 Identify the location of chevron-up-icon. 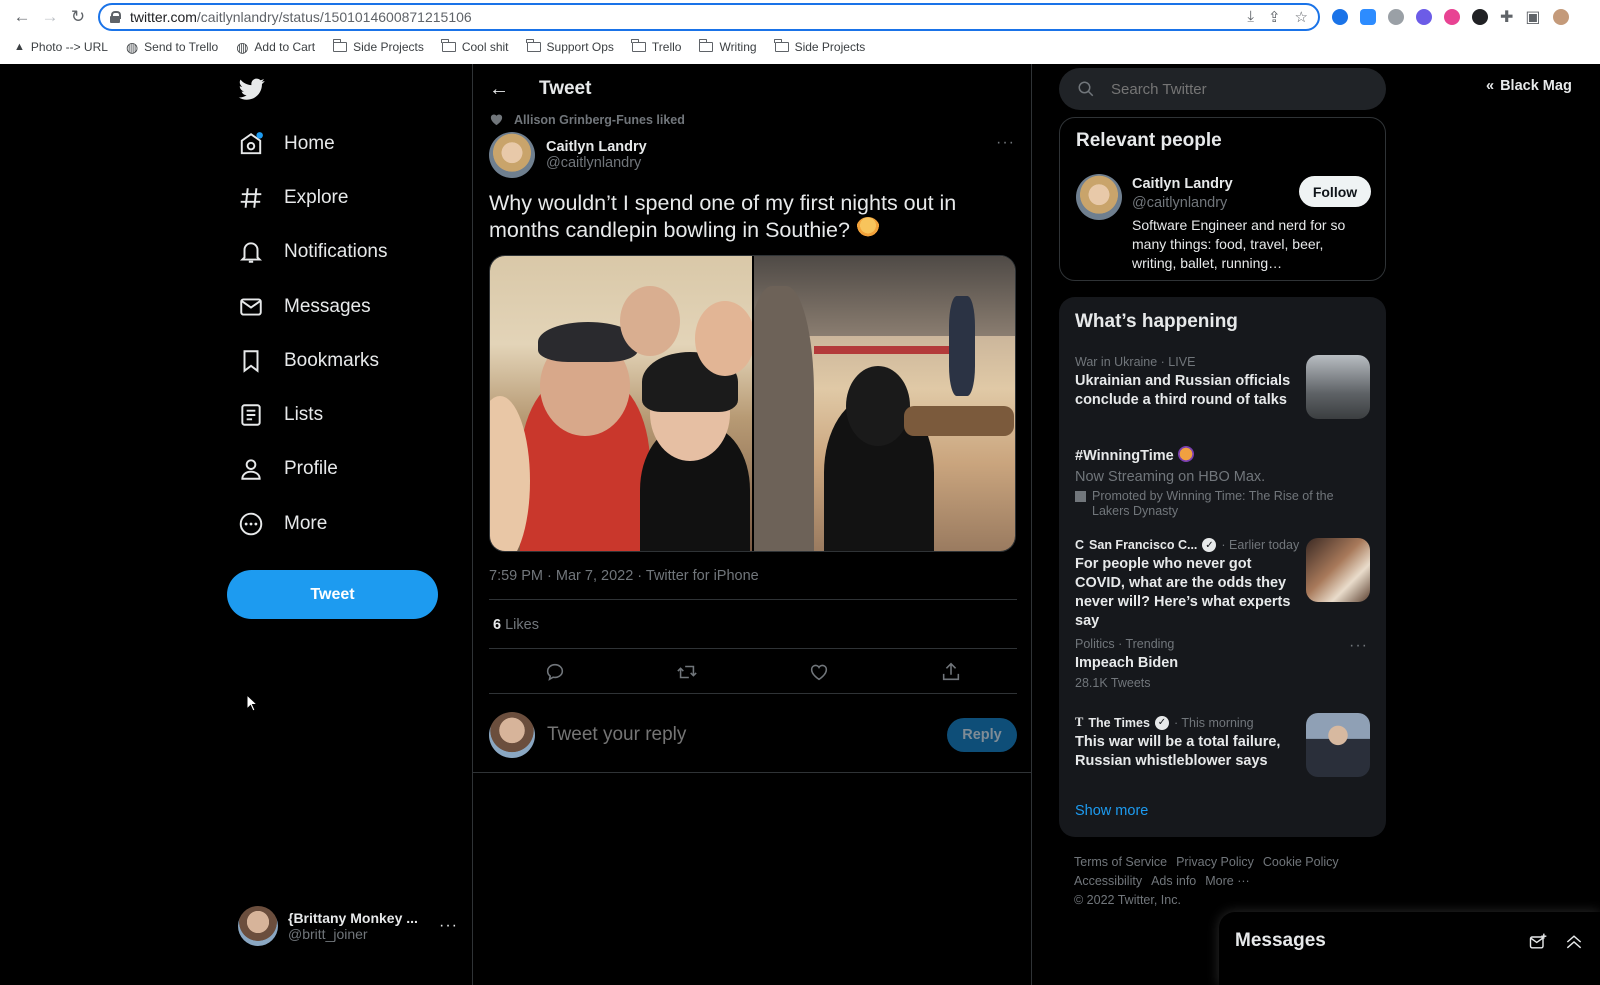
(1574, 942).